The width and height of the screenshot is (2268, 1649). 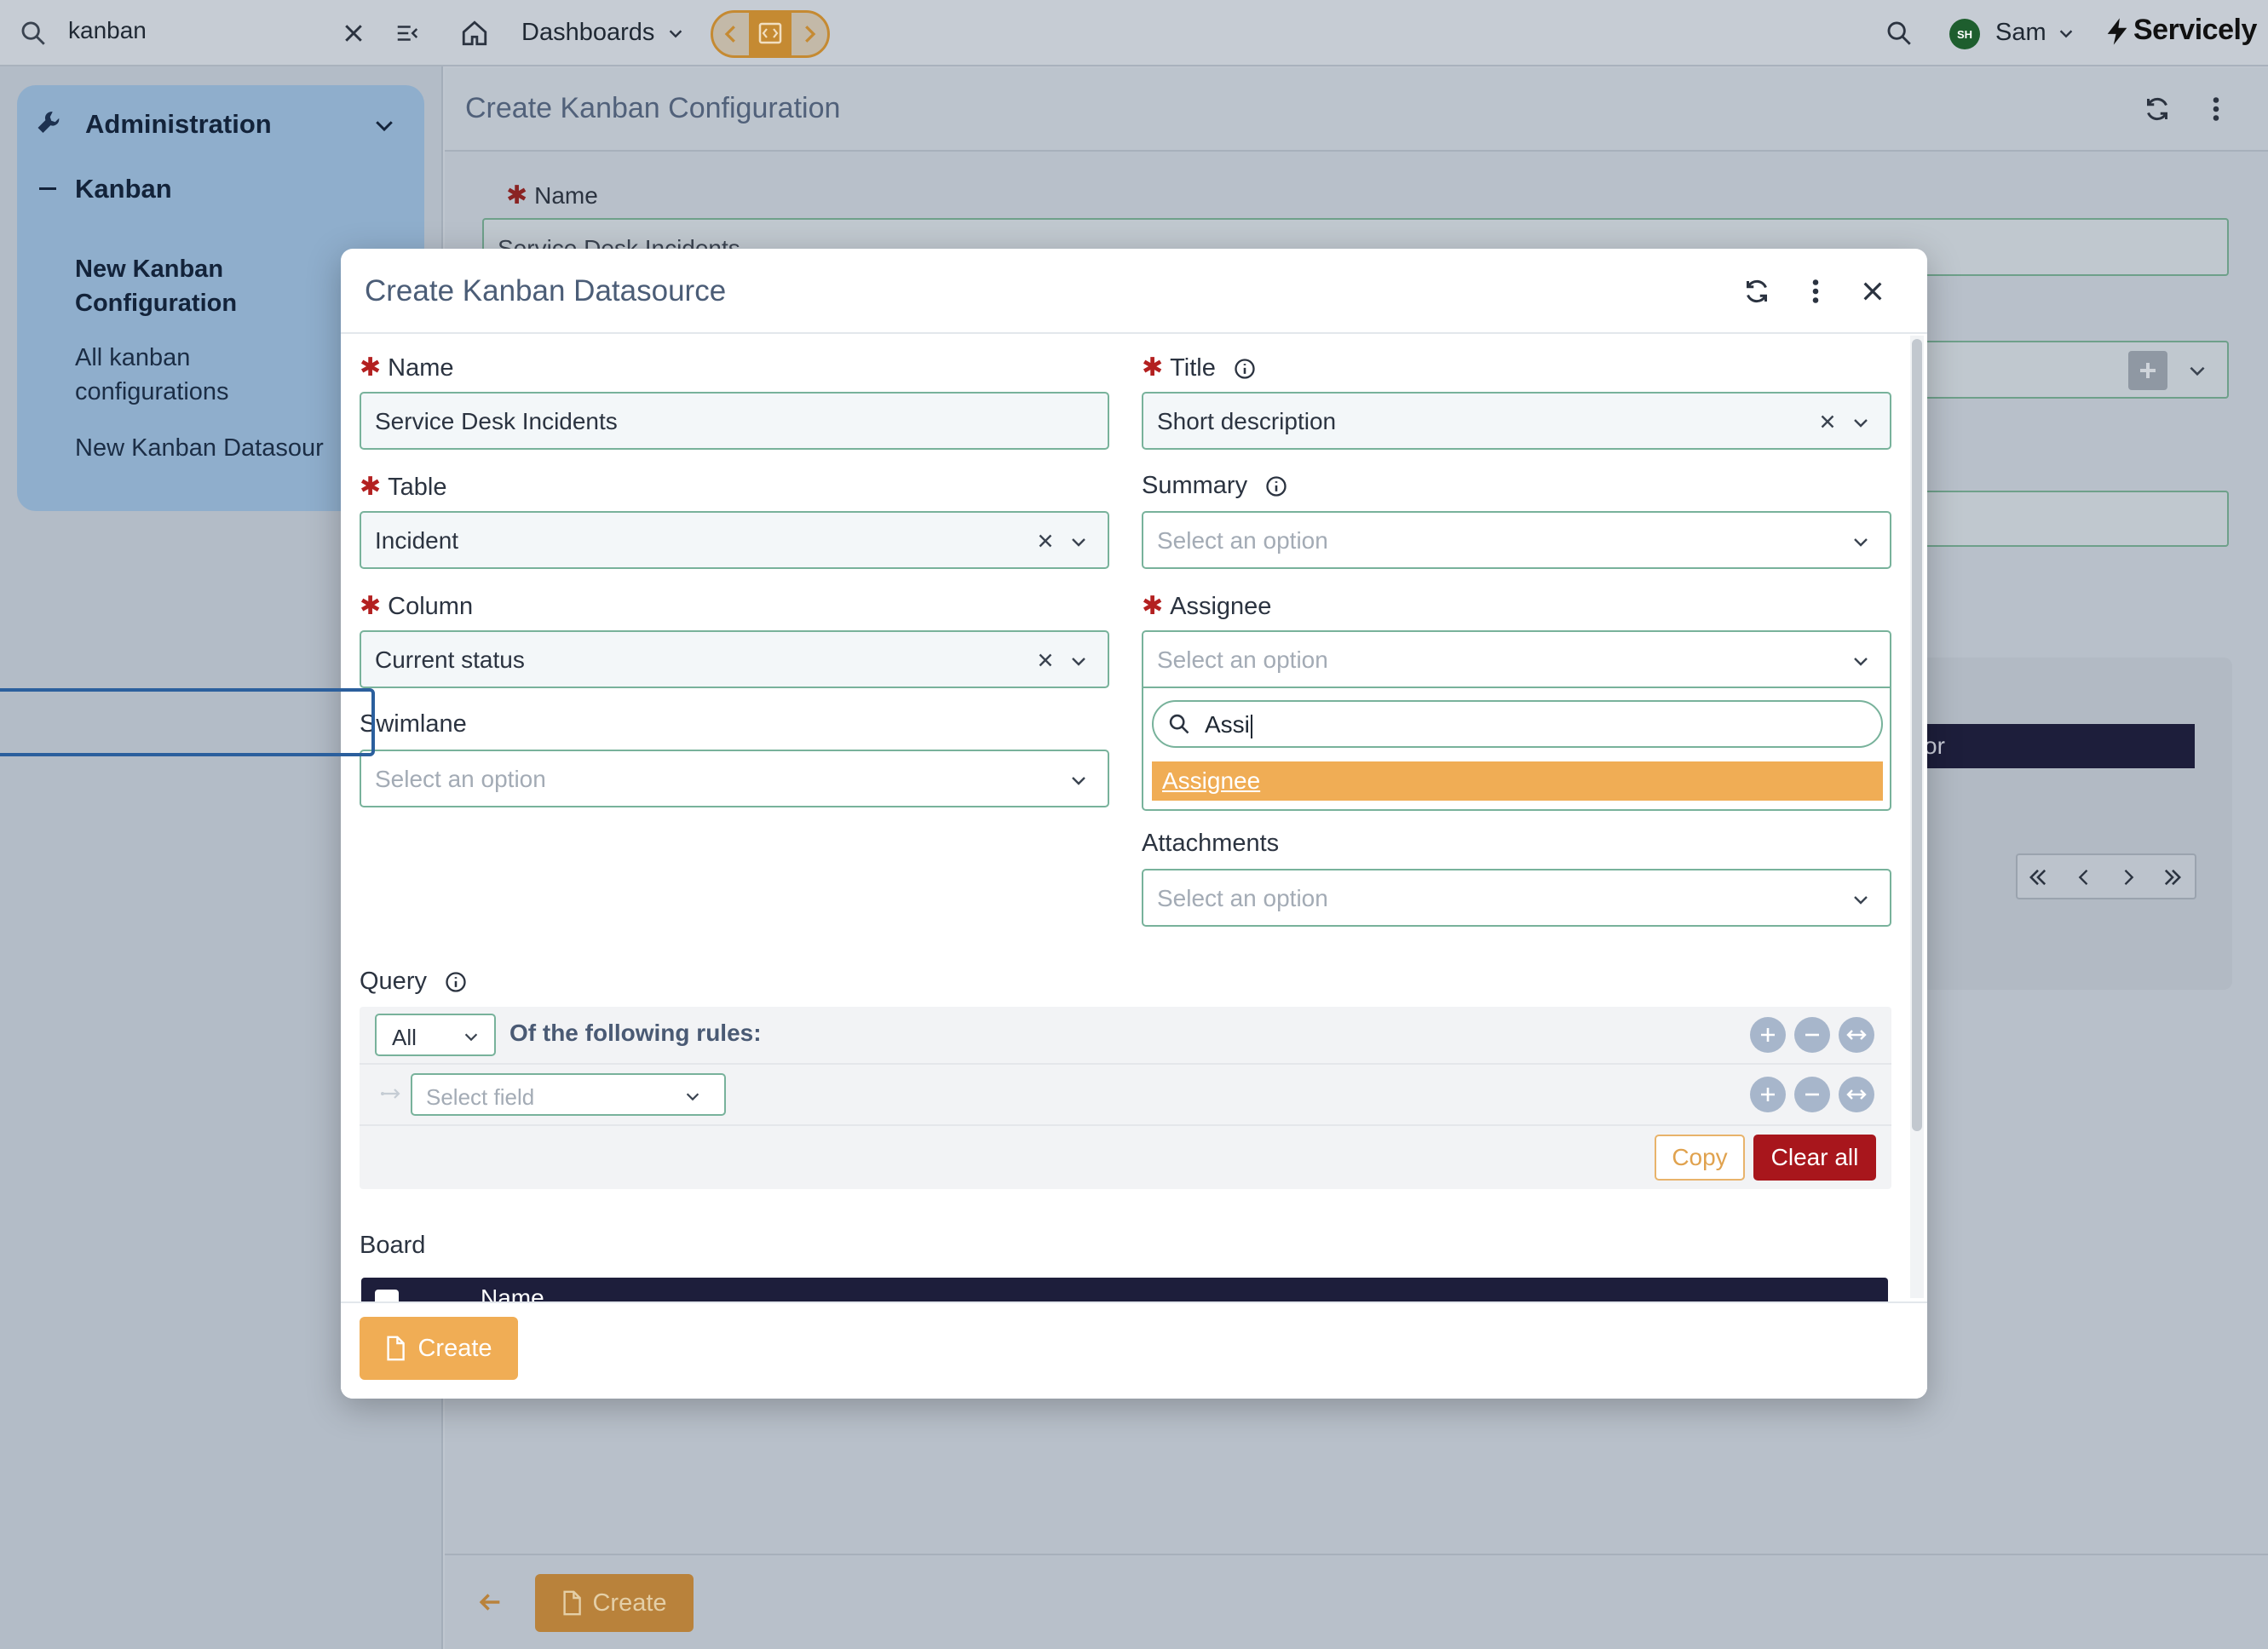 What do you see at coordinates (2084, 877) in the screenshot?
I see `prev-page-icon` at bounding box center [2084, 877].